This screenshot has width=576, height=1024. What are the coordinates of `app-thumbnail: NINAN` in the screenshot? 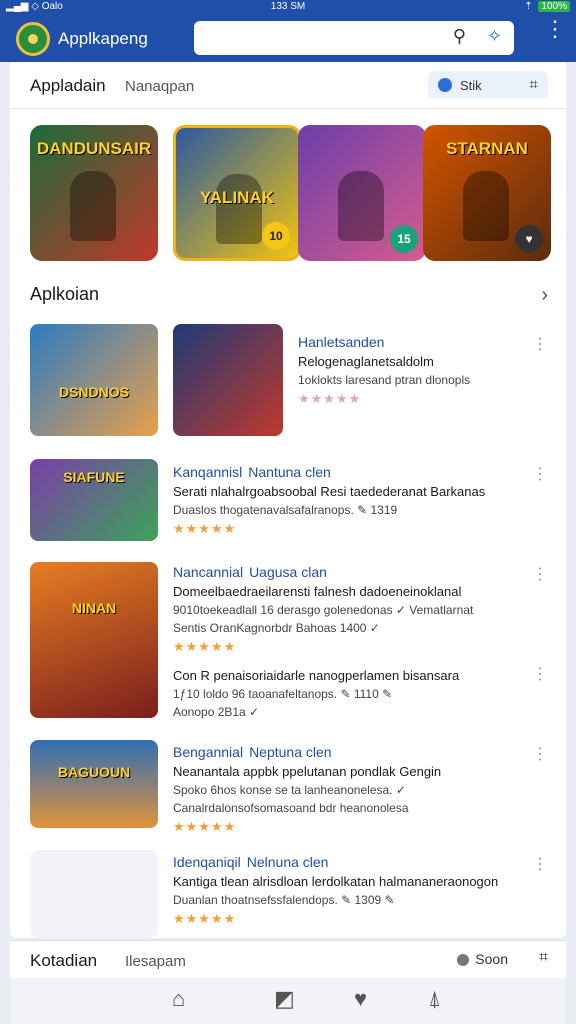 It's located at (94, 640).